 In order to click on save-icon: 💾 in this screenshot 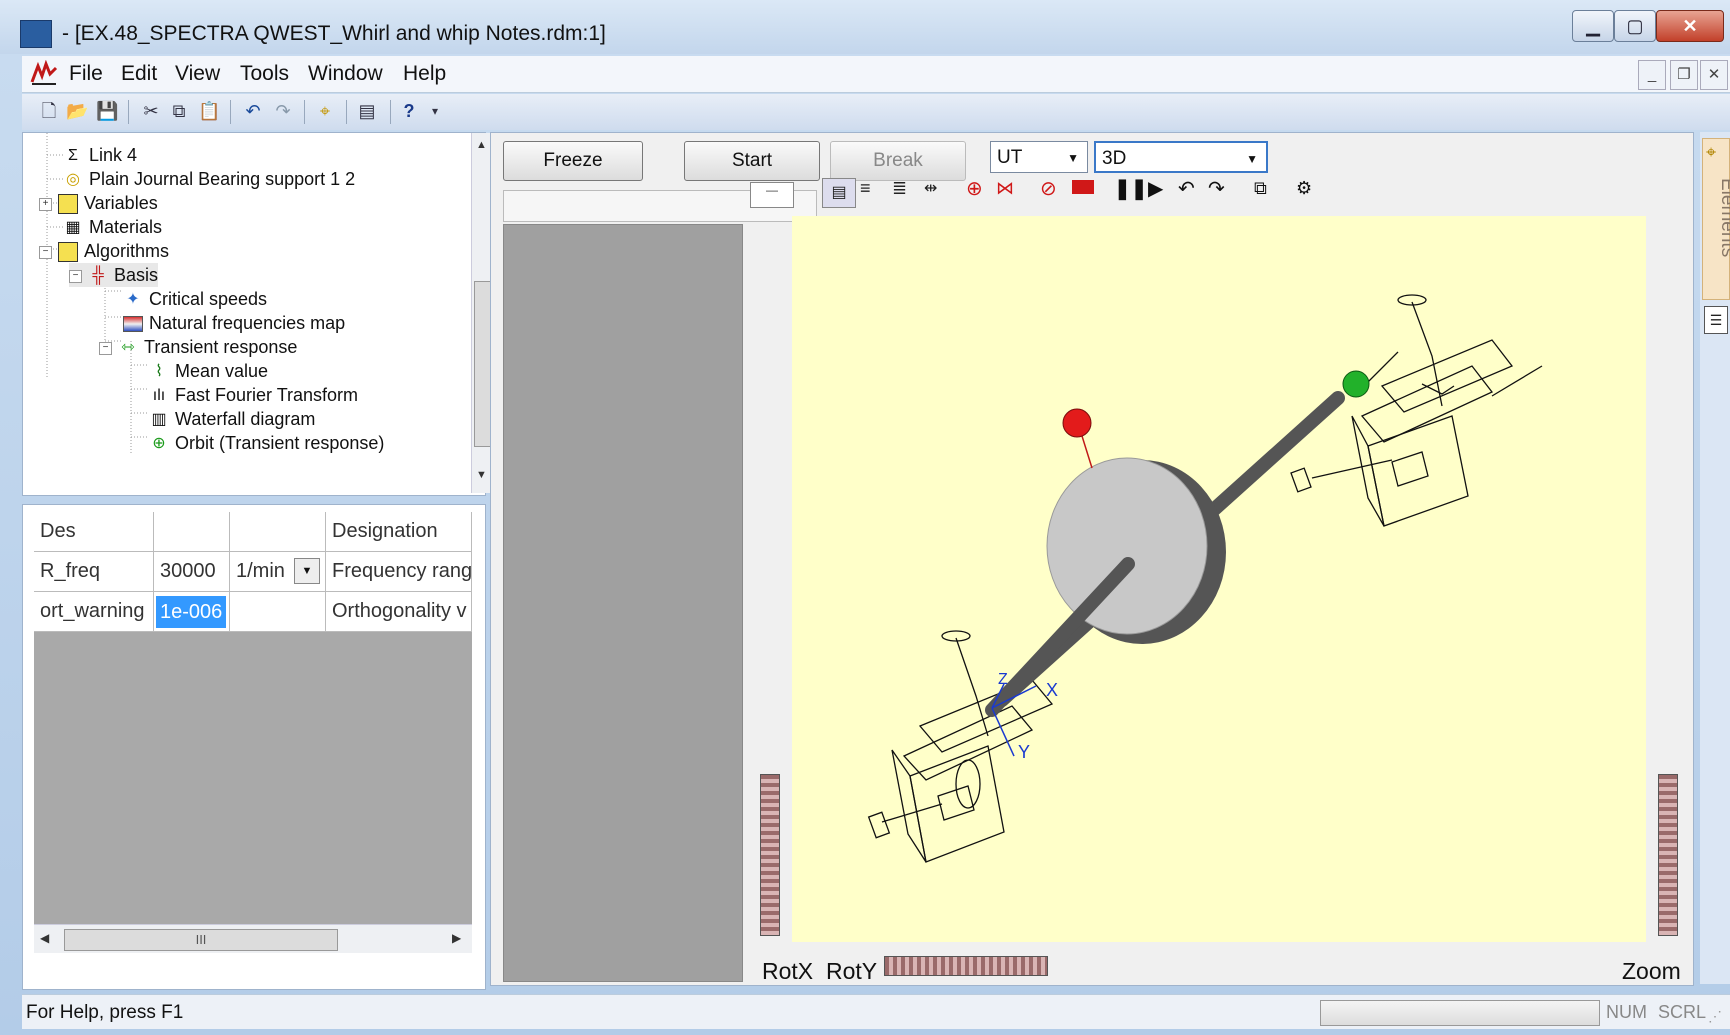, I will do `click(107, 111)`.